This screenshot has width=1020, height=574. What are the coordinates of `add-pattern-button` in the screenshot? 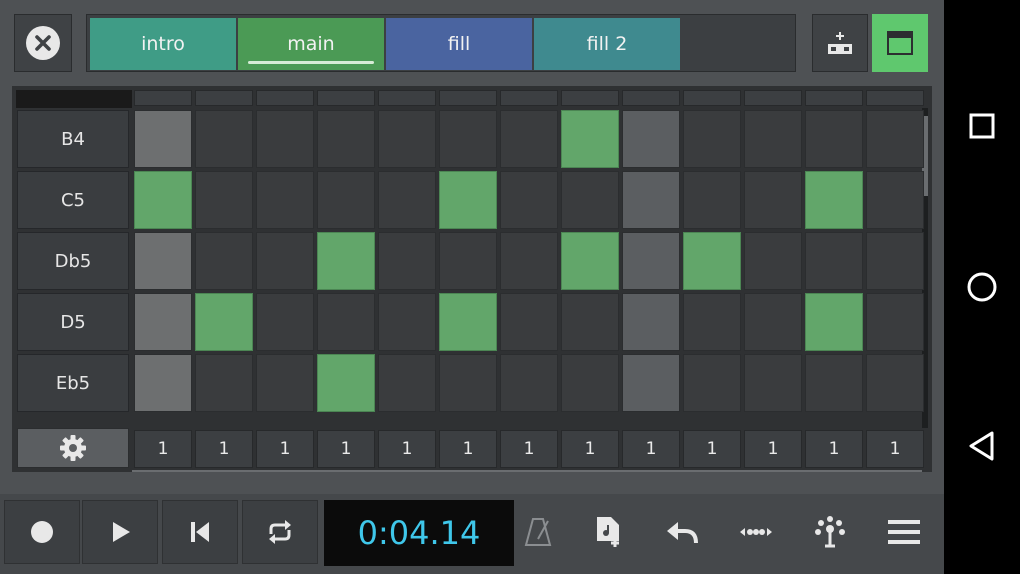 It's located at (840, 43).